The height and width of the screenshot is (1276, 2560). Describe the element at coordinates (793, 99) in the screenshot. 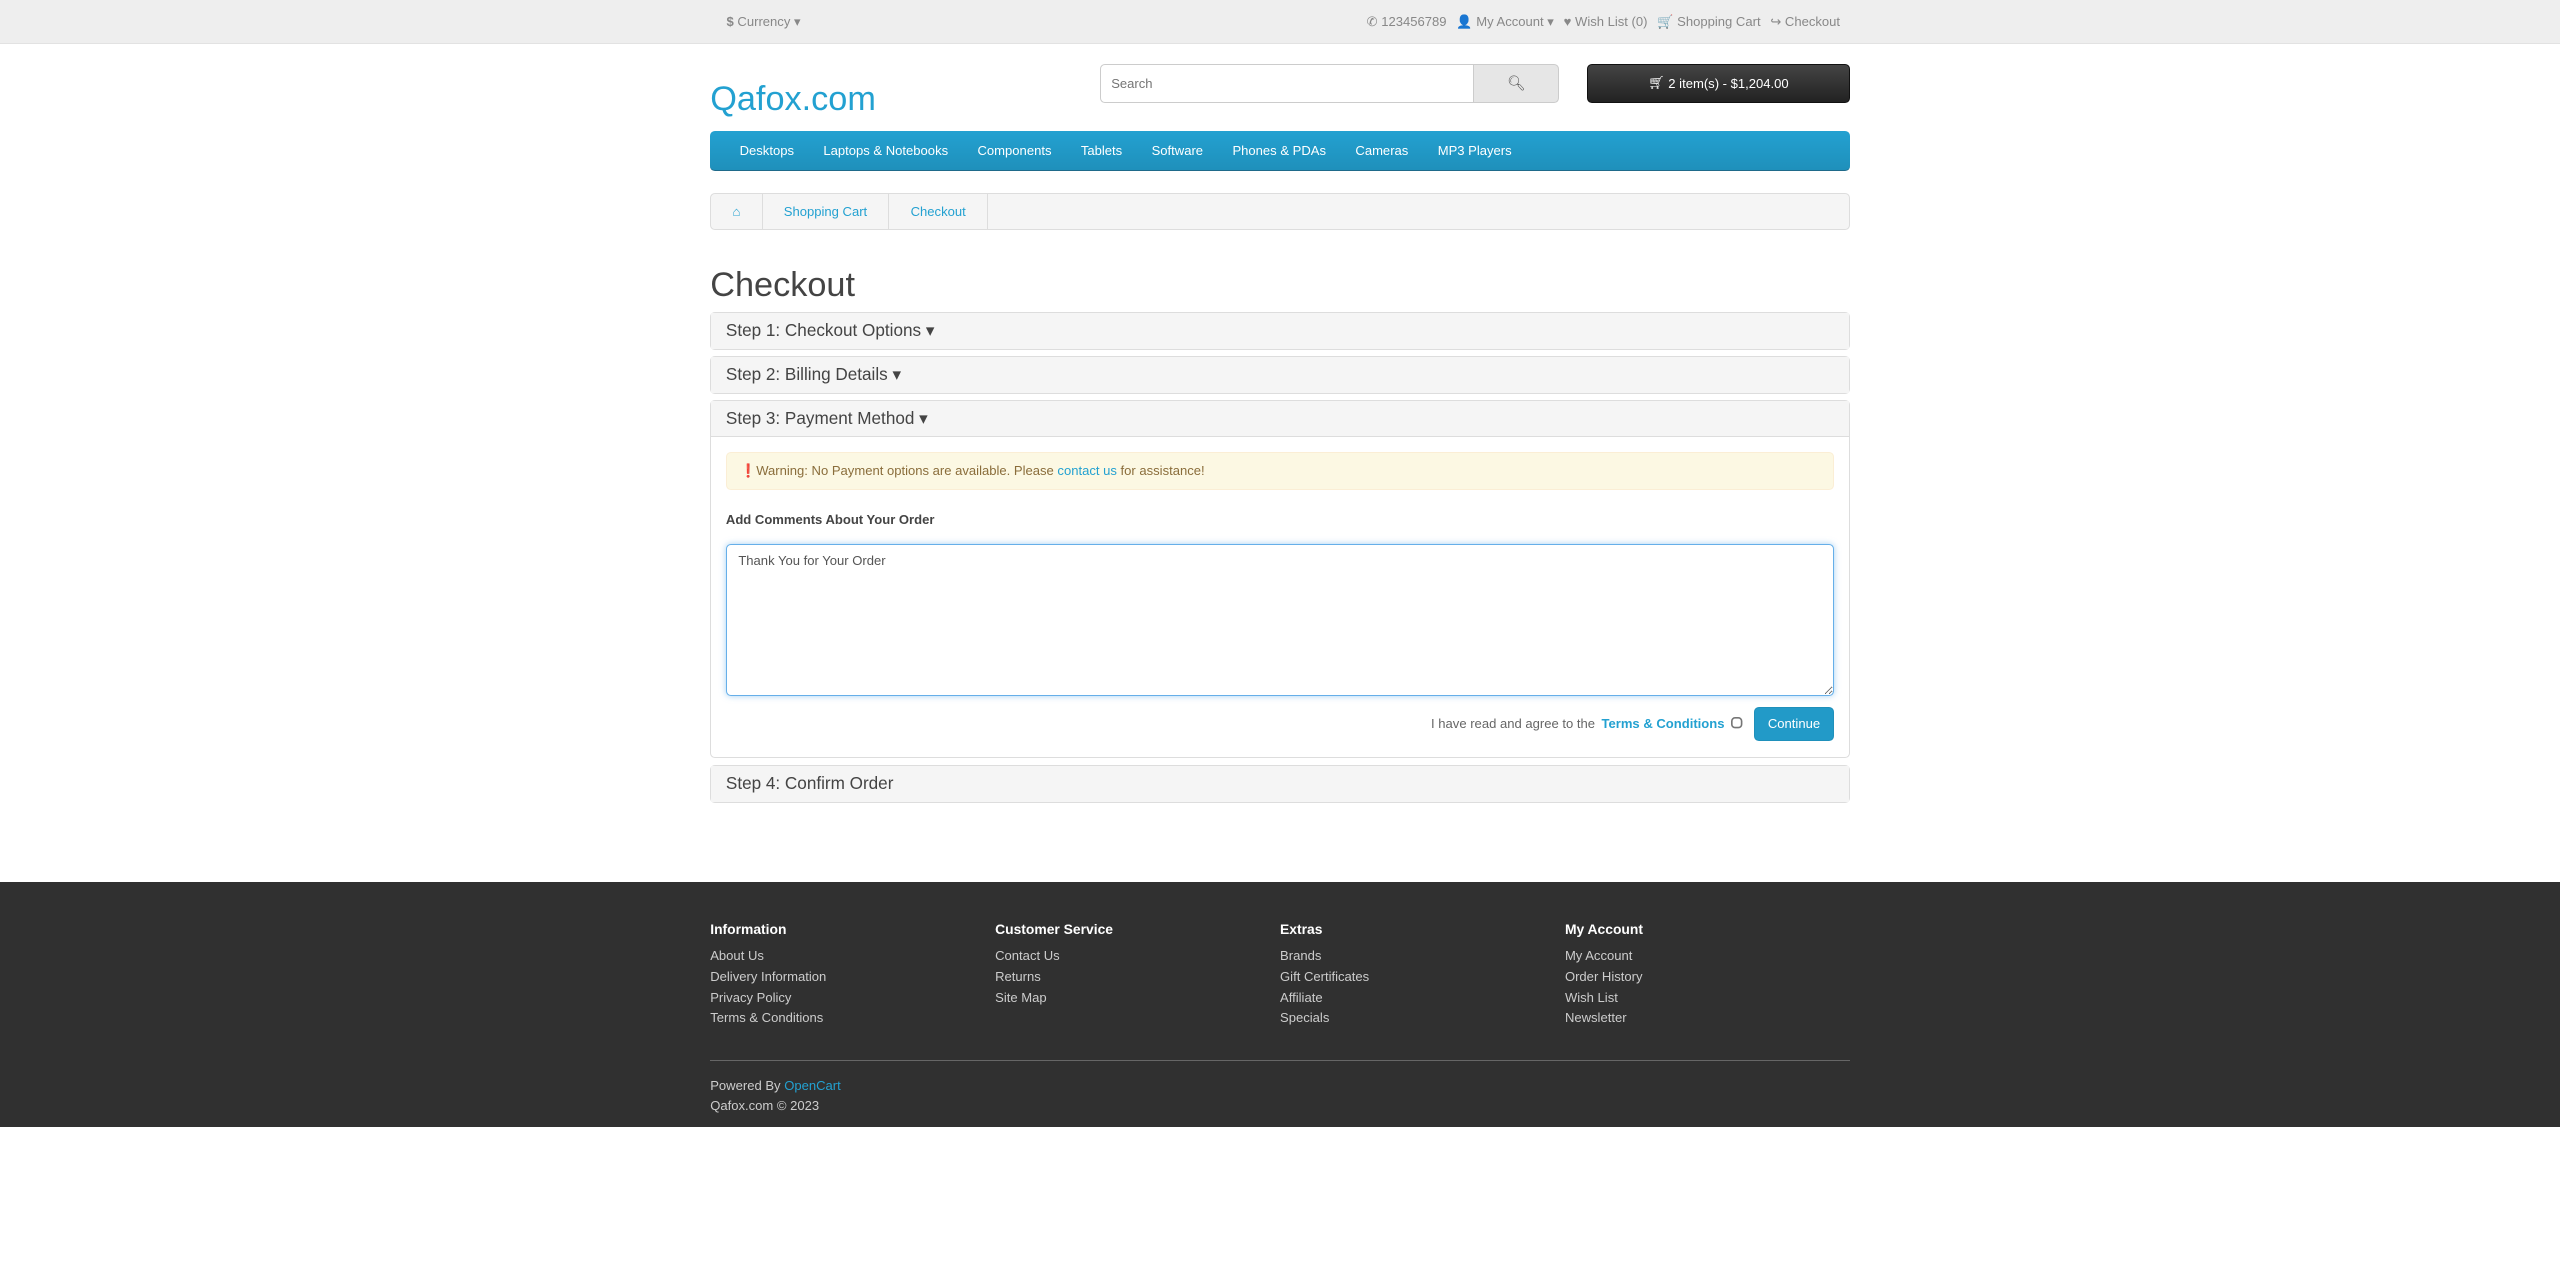

I see `logo: Qafox.com` at that location.